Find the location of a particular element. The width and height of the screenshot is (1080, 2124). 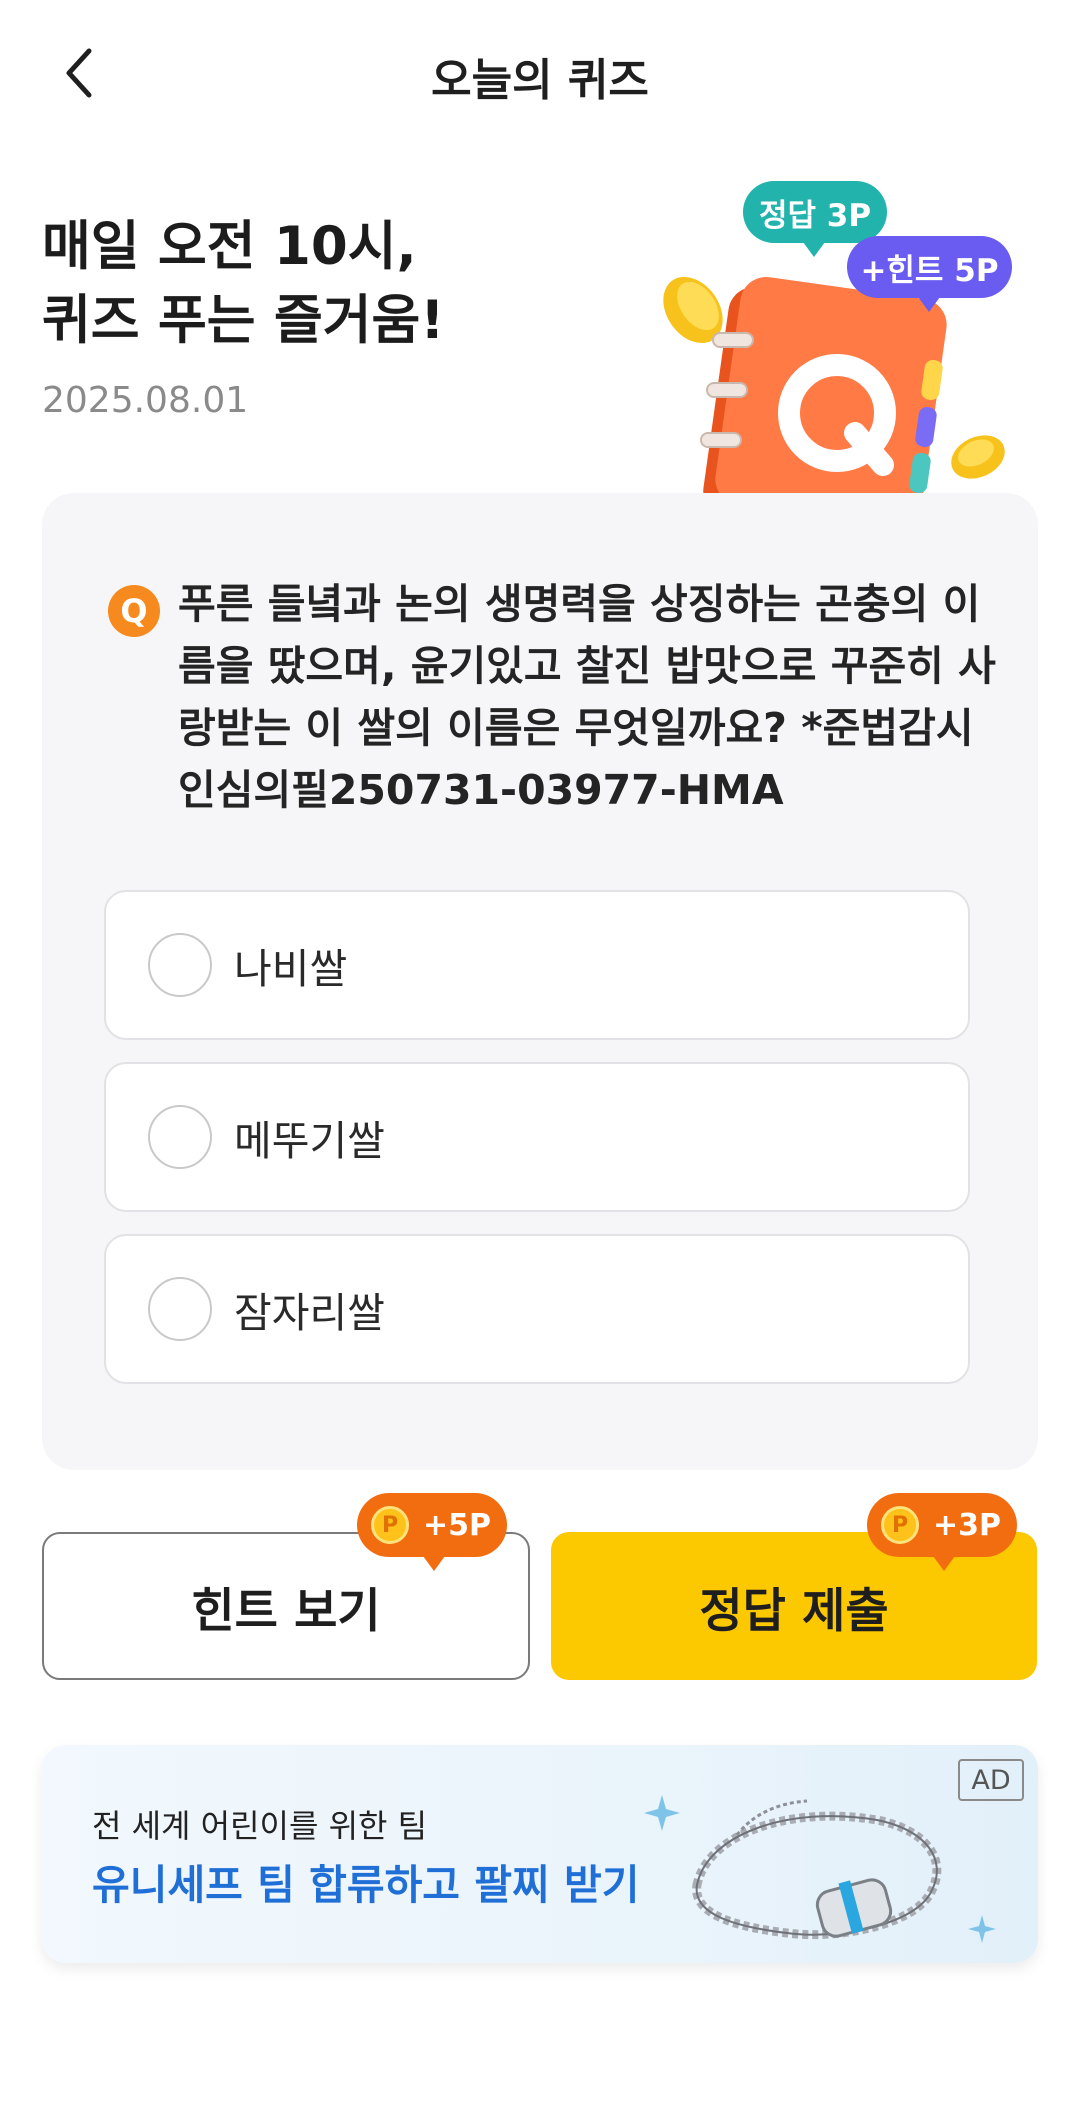

header: 오늘의 퀴즈 is located at coordinates (540, 75).